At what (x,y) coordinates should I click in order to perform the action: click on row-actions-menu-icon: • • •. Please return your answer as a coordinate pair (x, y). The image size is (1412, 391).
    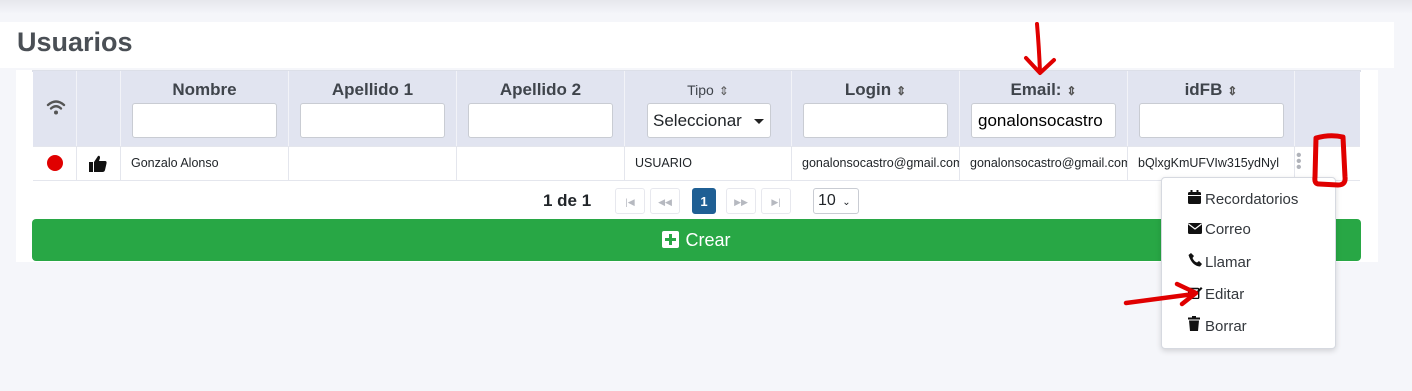
    Looking at the image, I should click on (1299, 162).